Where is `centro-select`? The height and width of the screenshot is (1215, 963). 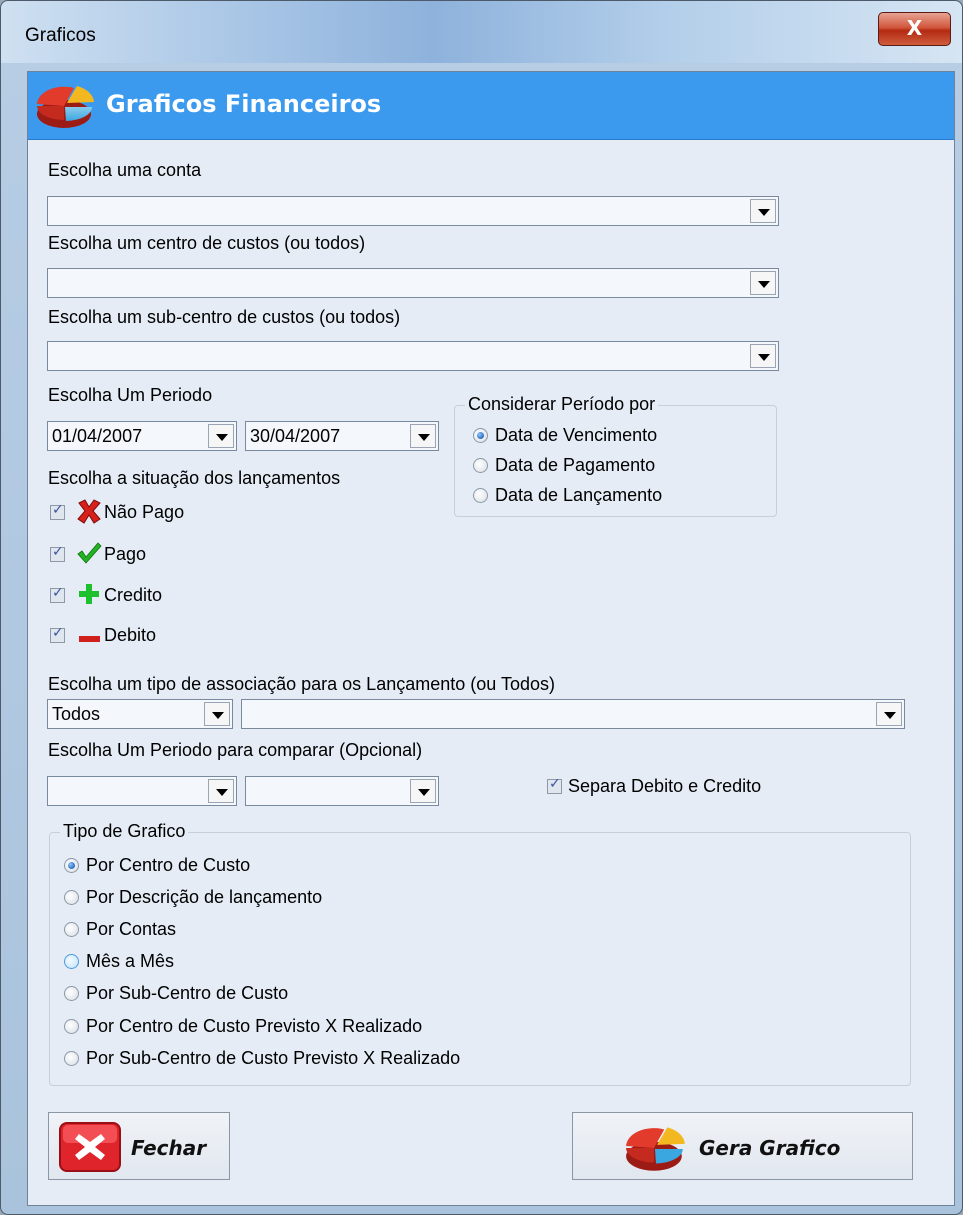 centro-select is located at coordinates (413, 283).